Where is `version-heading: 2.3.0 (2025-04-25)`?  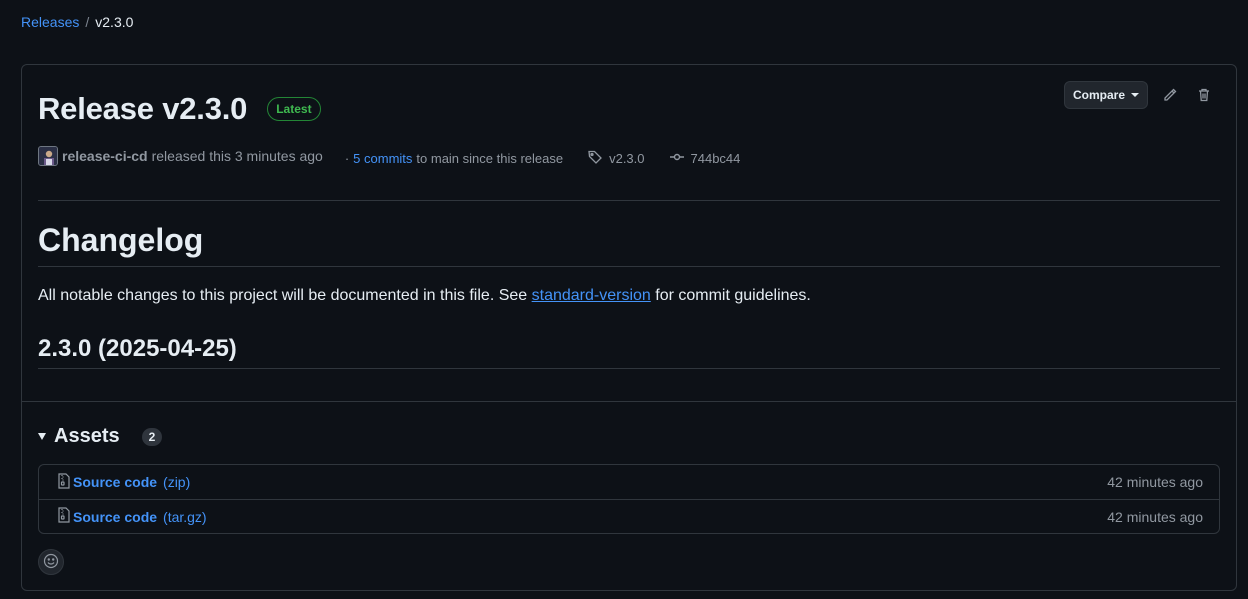
version-heading: 2.3.0 (2025-04-25) is located at coordinates (137, 348).